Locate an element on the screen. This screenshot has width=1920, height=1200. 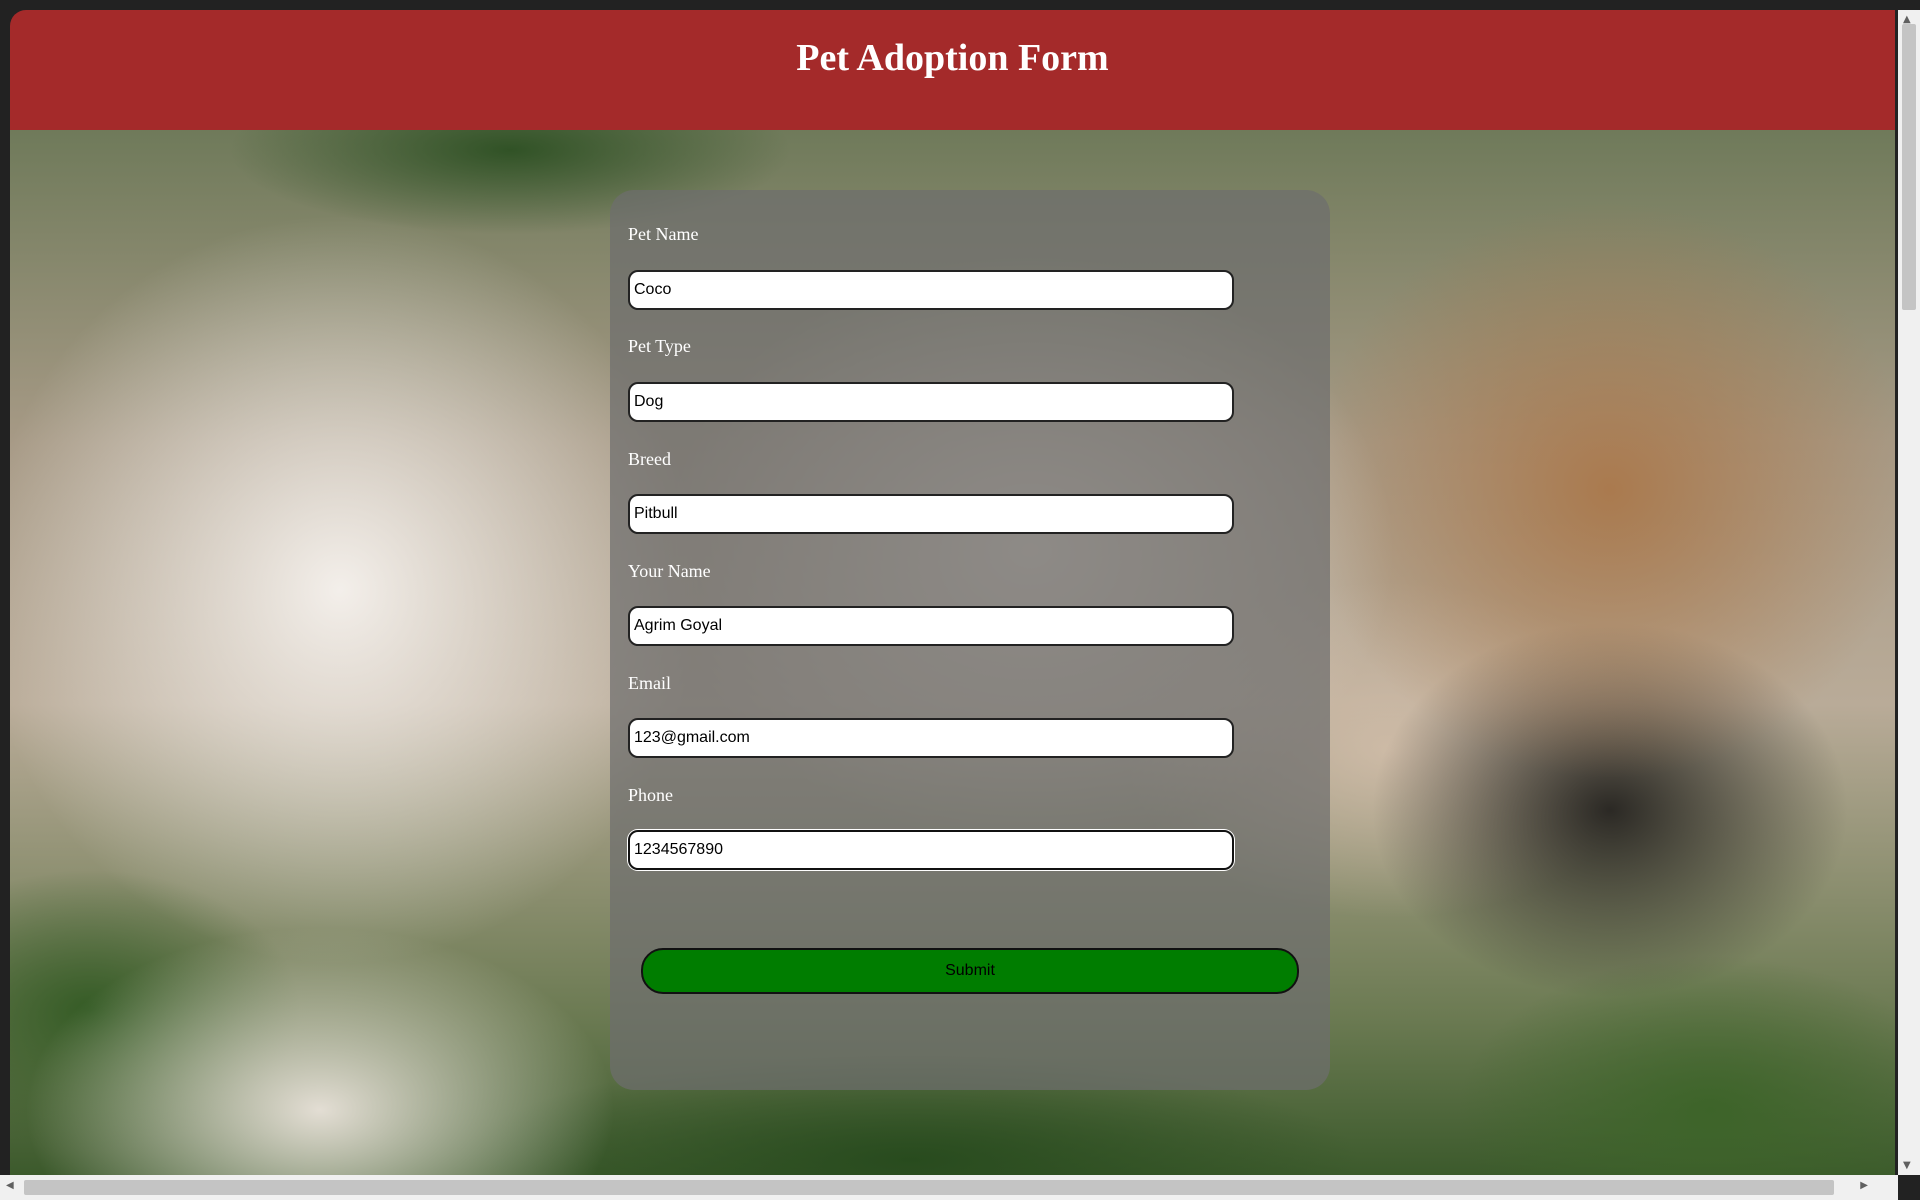
pet-type-input is located at coordinates (931, 402).